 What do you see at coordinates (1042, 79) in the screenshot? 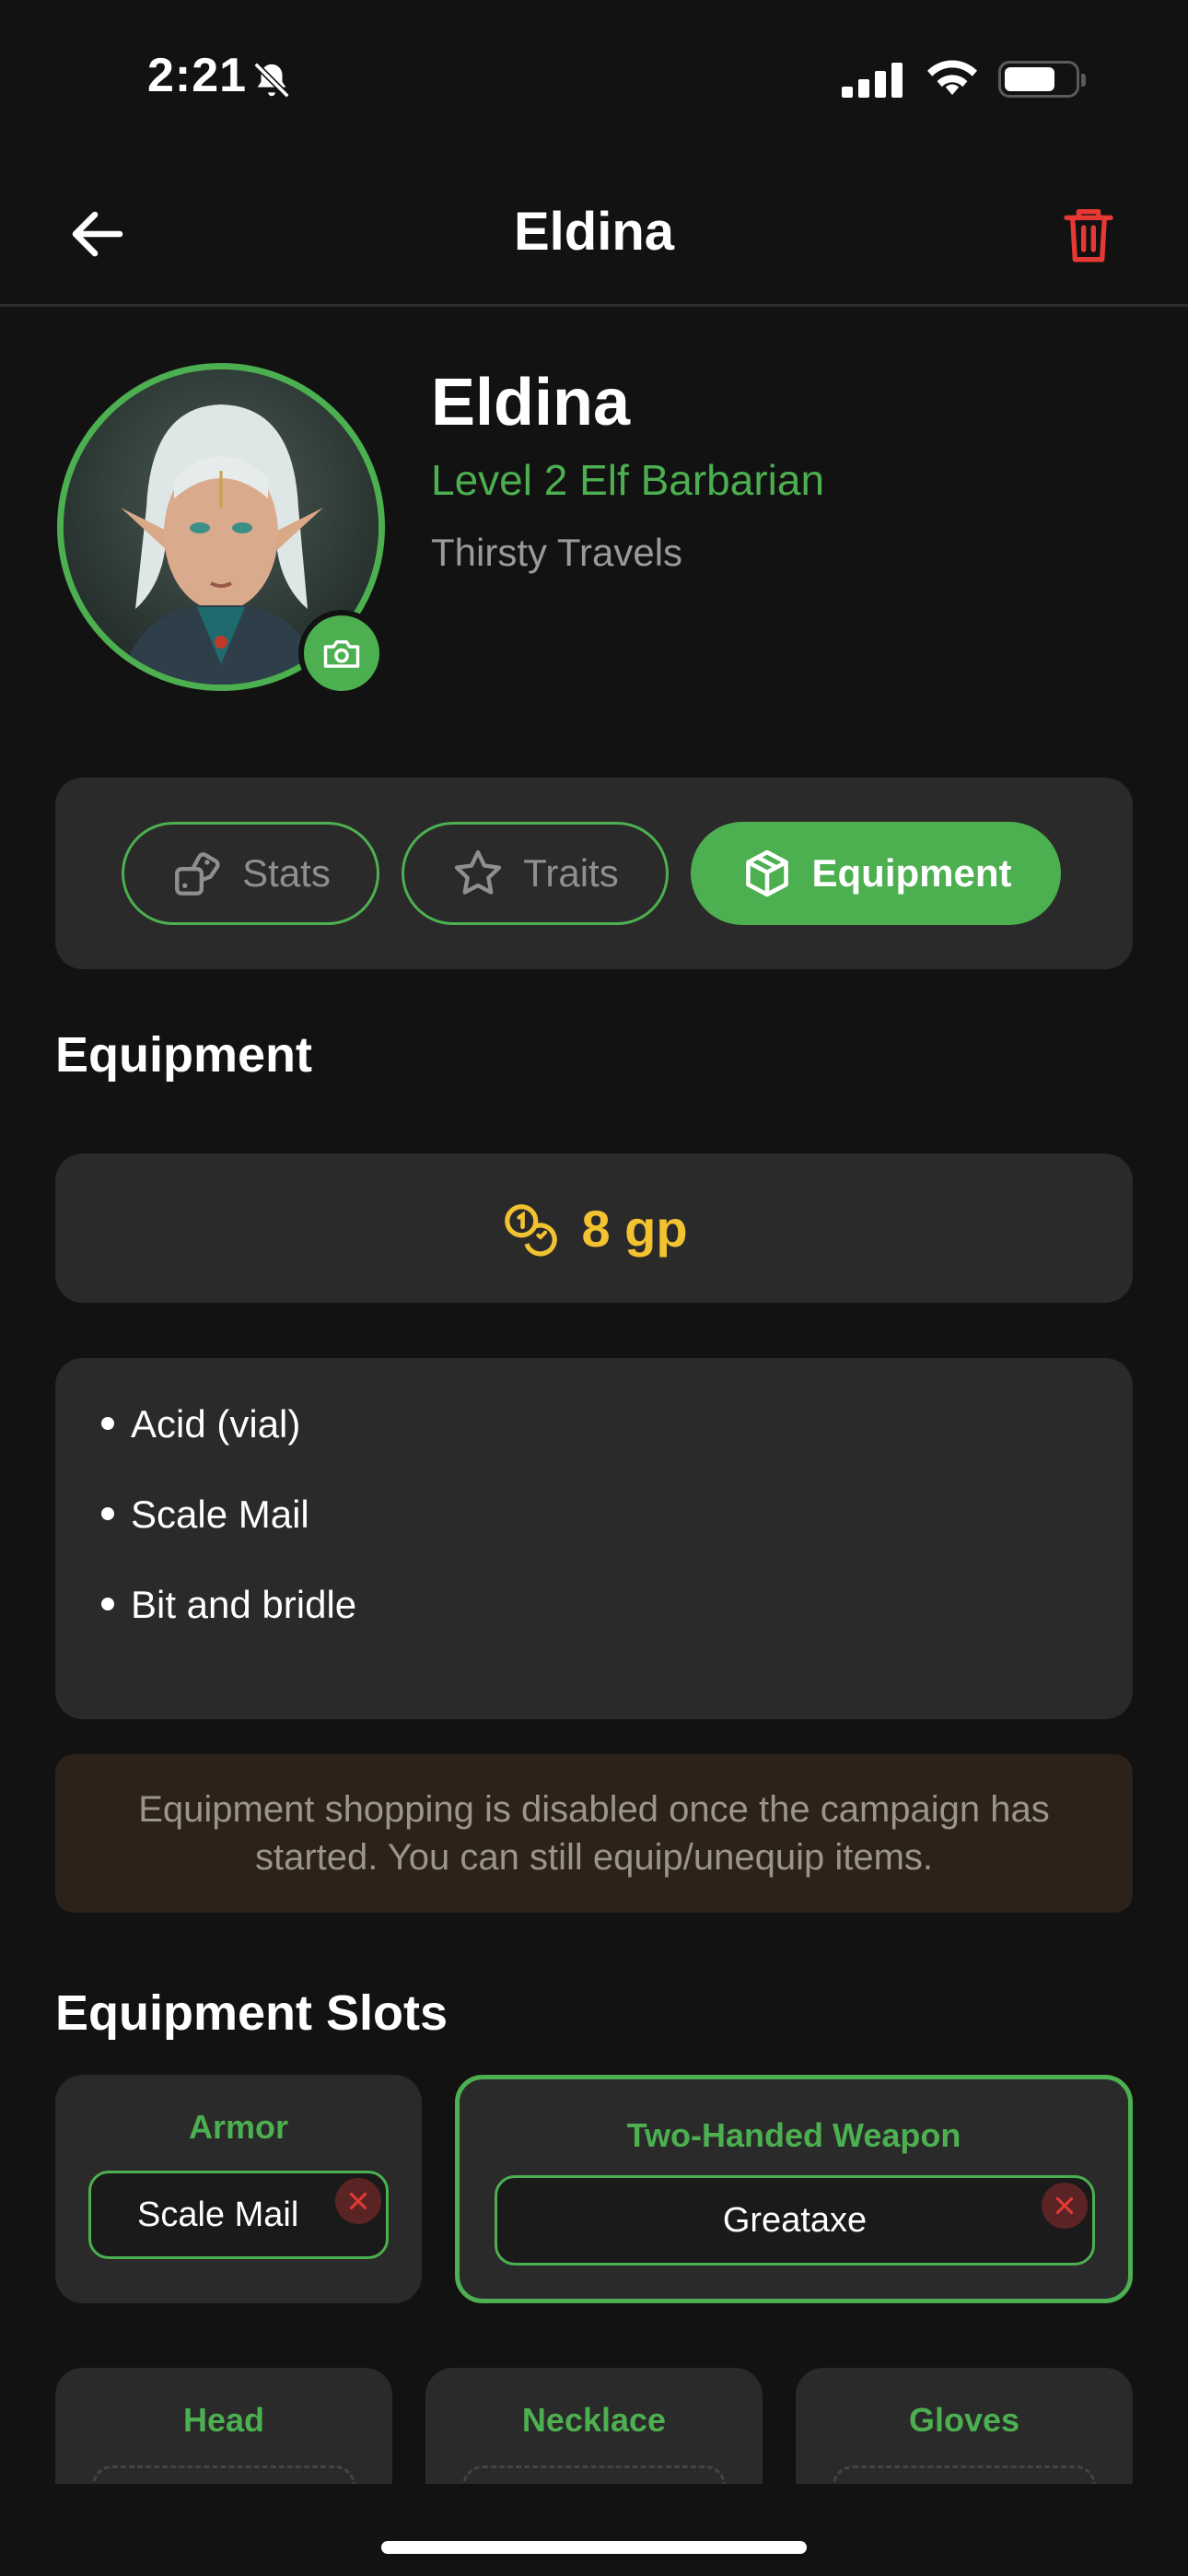
I see `battery-icon` at bounding box center [1042, 79].